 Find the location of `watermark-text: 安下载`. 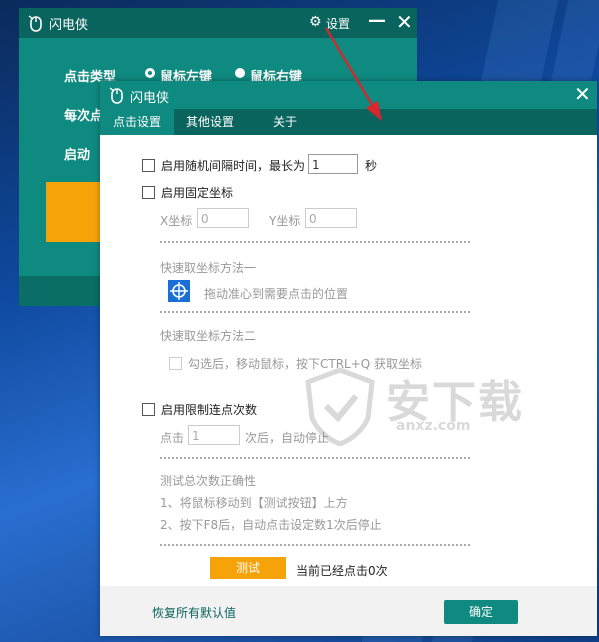

watermark-text: 安下载 is located at coordinates (455, 402).